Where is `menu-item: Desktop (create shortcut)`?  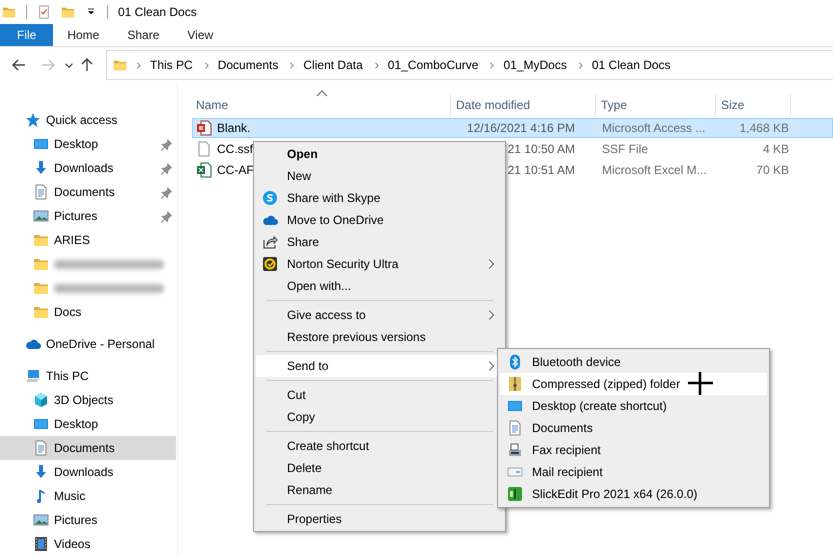
menu-item: Desktop (create shortcut) is located at coordinates (633, 406).